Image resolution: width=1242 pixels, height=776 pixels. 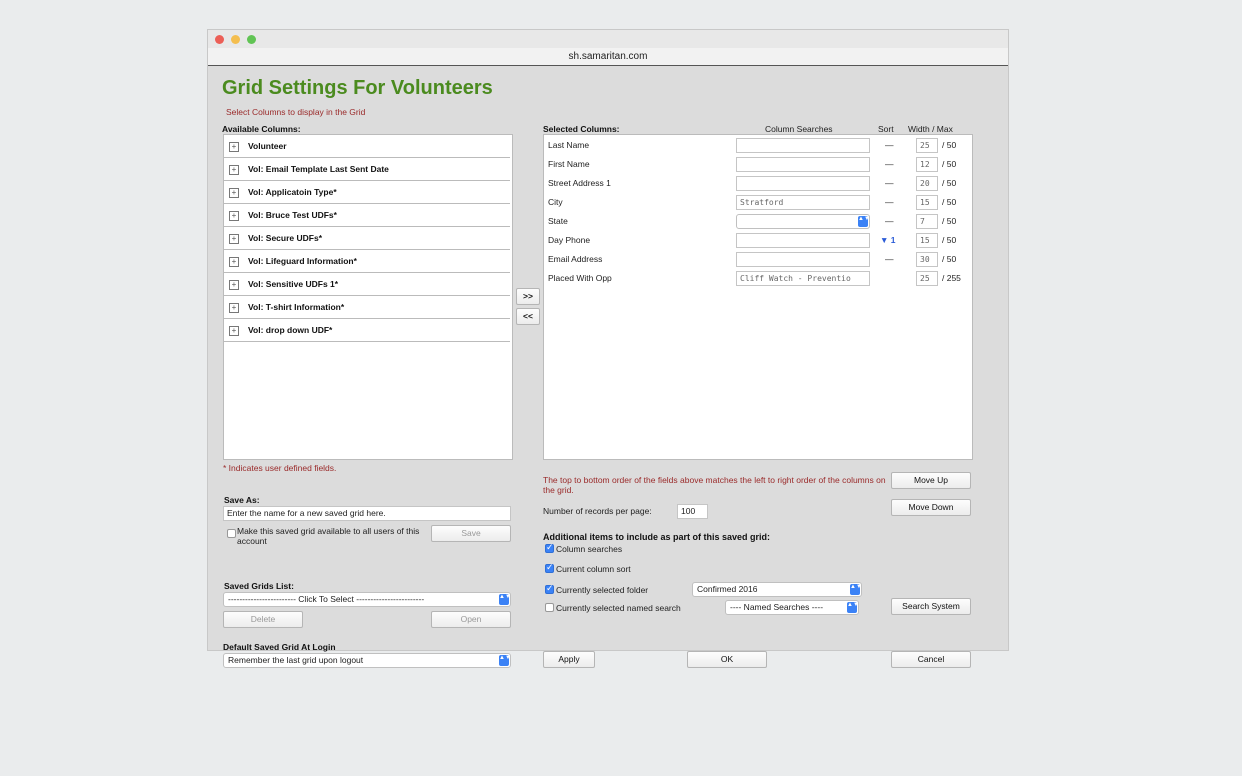 I want to click on named-search-label: Currently selected named search, so click(x=618, y=608).